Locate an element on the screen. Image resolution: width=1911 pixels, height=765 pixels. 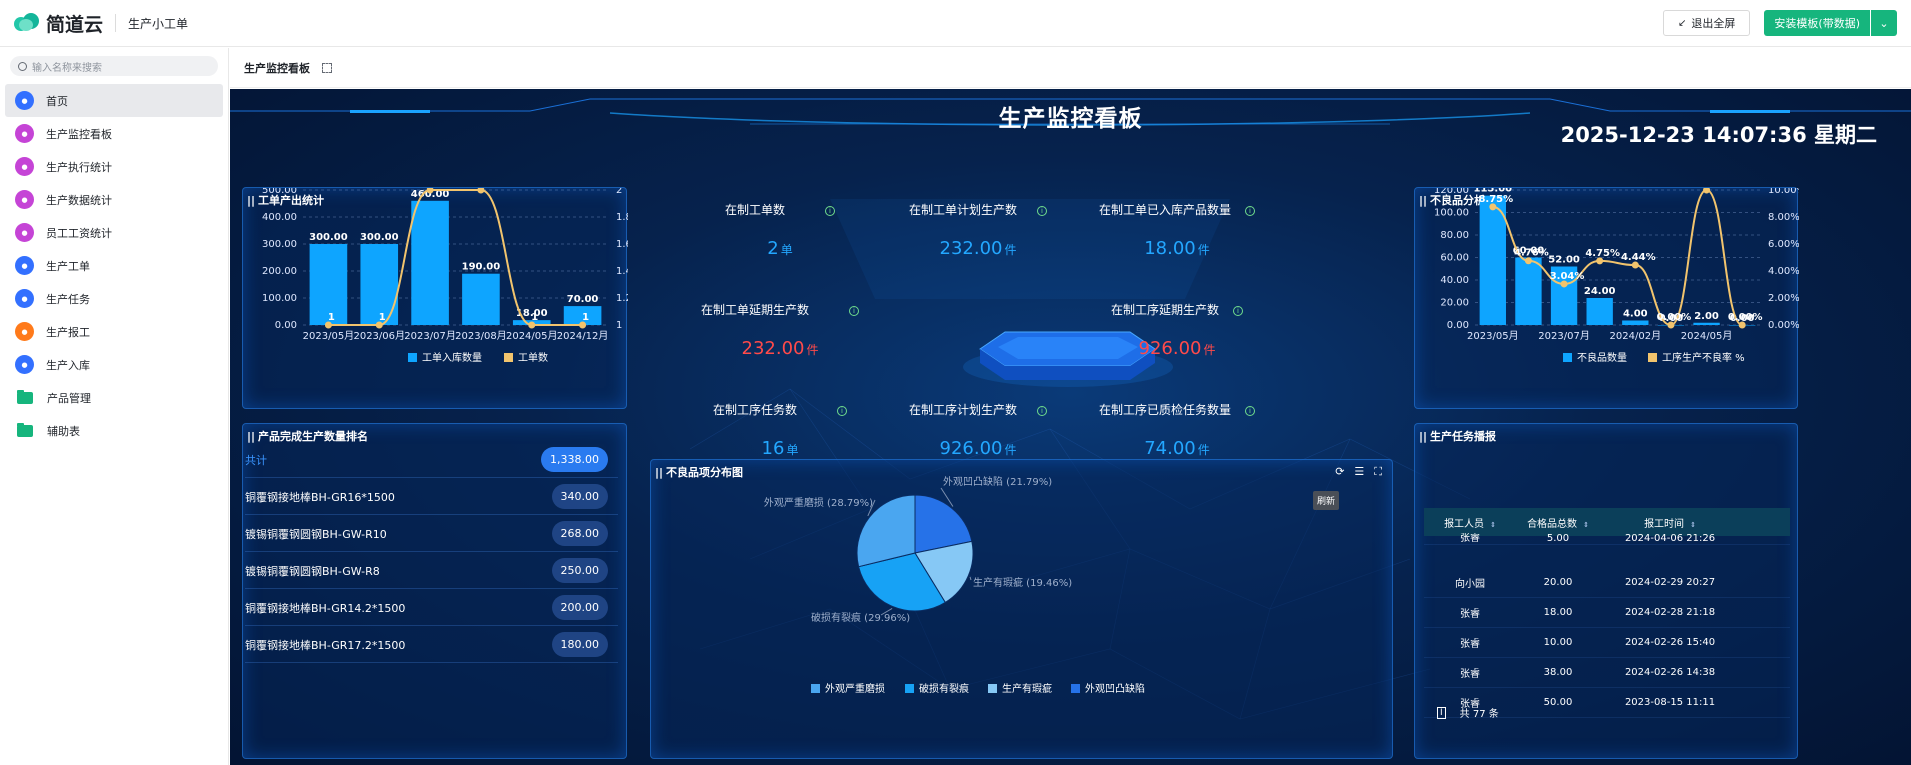
column-header: 合格品总数 ⇕ is located at coordinates (1558, 522).